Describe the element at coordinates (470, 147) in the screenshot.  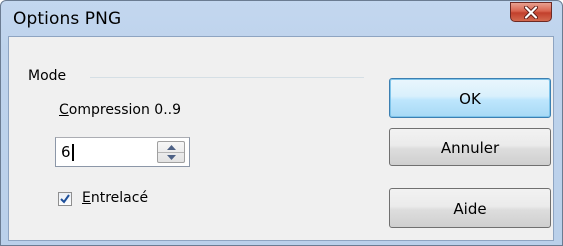
I see `cancel-button: Annuler` at that location.